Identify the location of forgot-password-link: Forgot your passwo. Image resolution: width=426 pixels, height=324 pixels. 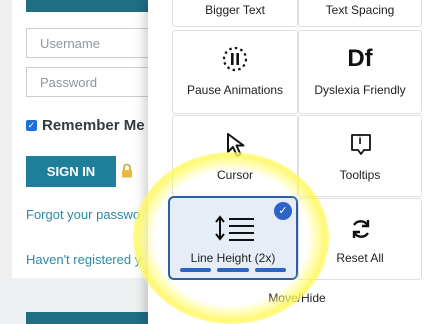
(83, 214).